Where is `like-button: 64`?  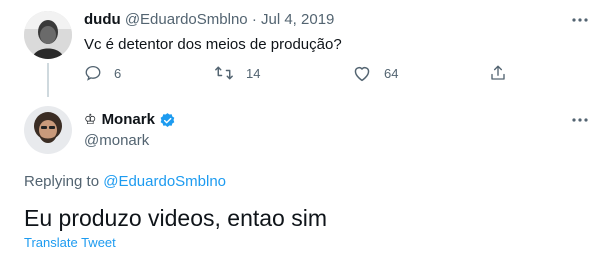
like-button: 64 is located at coordinates (375, 73).